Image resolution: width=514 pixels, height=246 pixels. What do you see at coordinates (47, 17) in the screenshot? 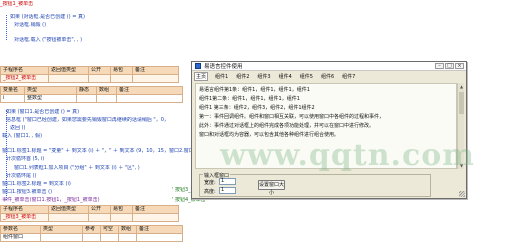
I see `code-line: 如果 (对话框.是否已创建 () = 真)` at bounding box center [47, 17].